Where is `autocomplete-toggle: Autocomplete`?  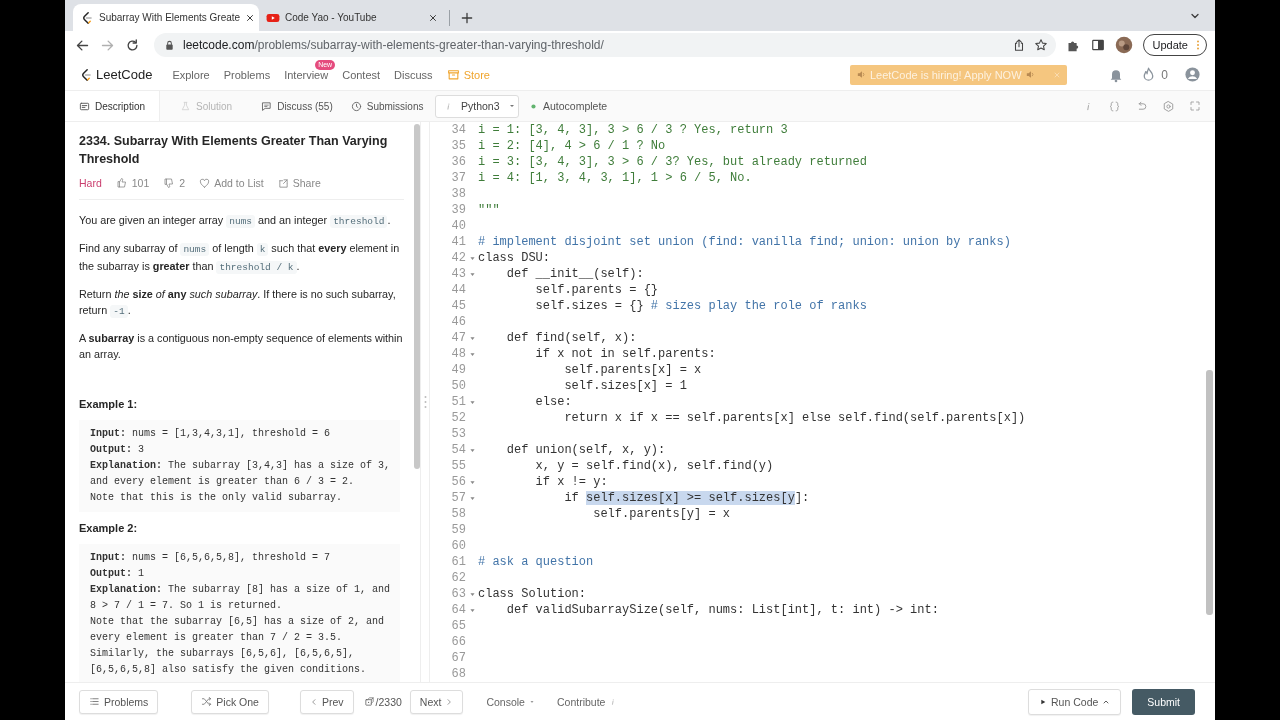 autocomplete-toggle: Autocomplete is located at coordinates (569, 106).